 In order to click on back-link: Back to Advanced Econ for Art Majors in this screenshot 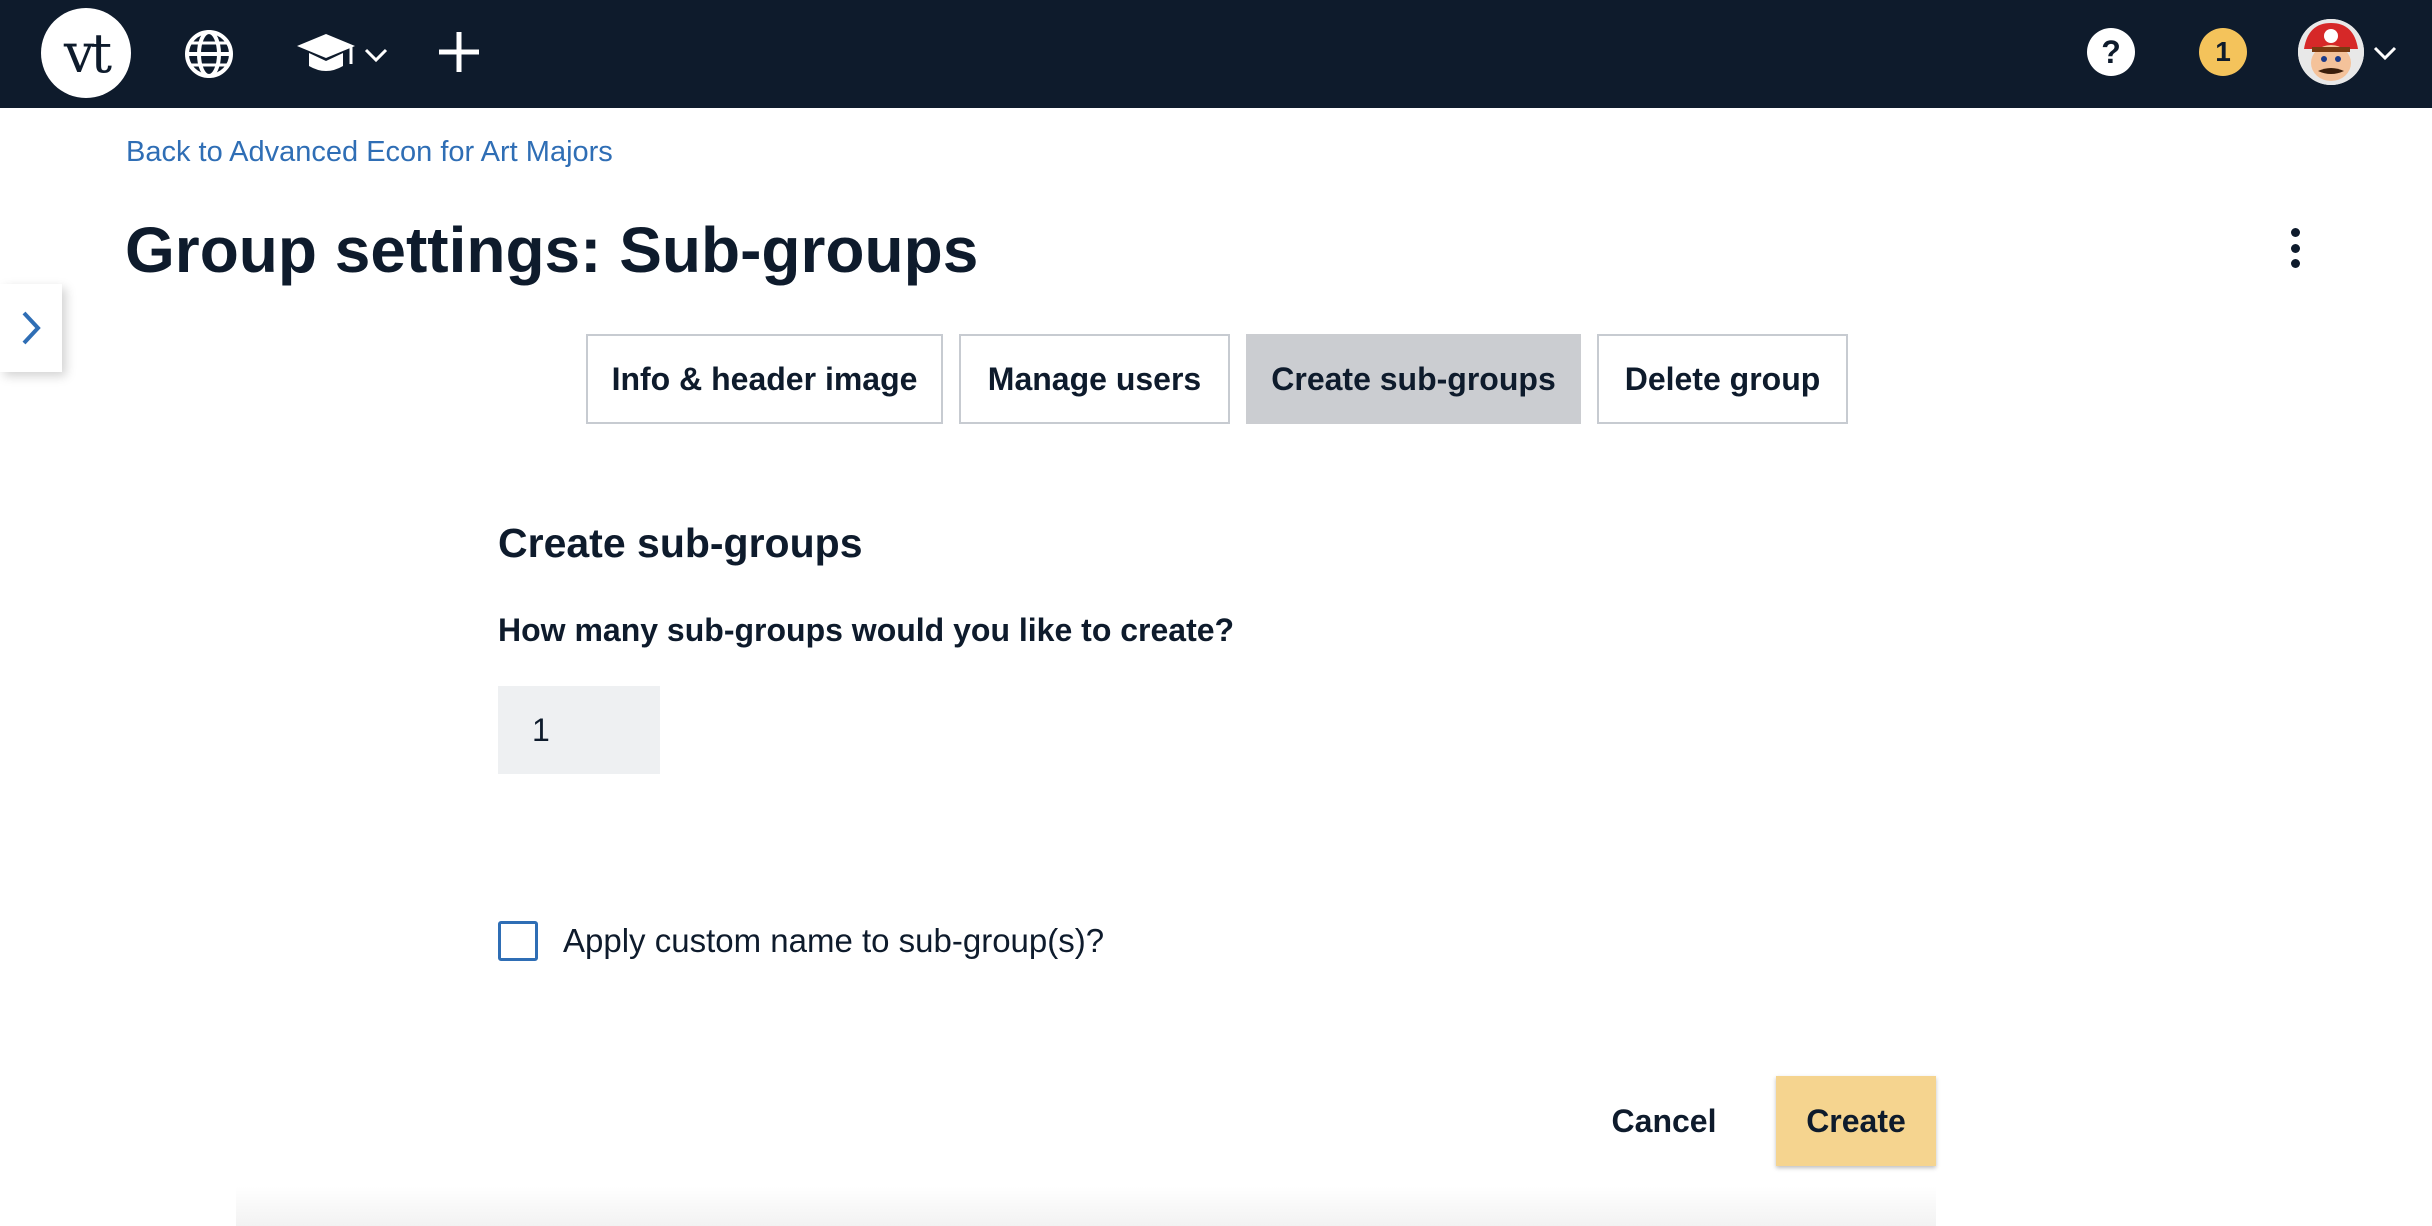, I will do `click(369, 152)`.